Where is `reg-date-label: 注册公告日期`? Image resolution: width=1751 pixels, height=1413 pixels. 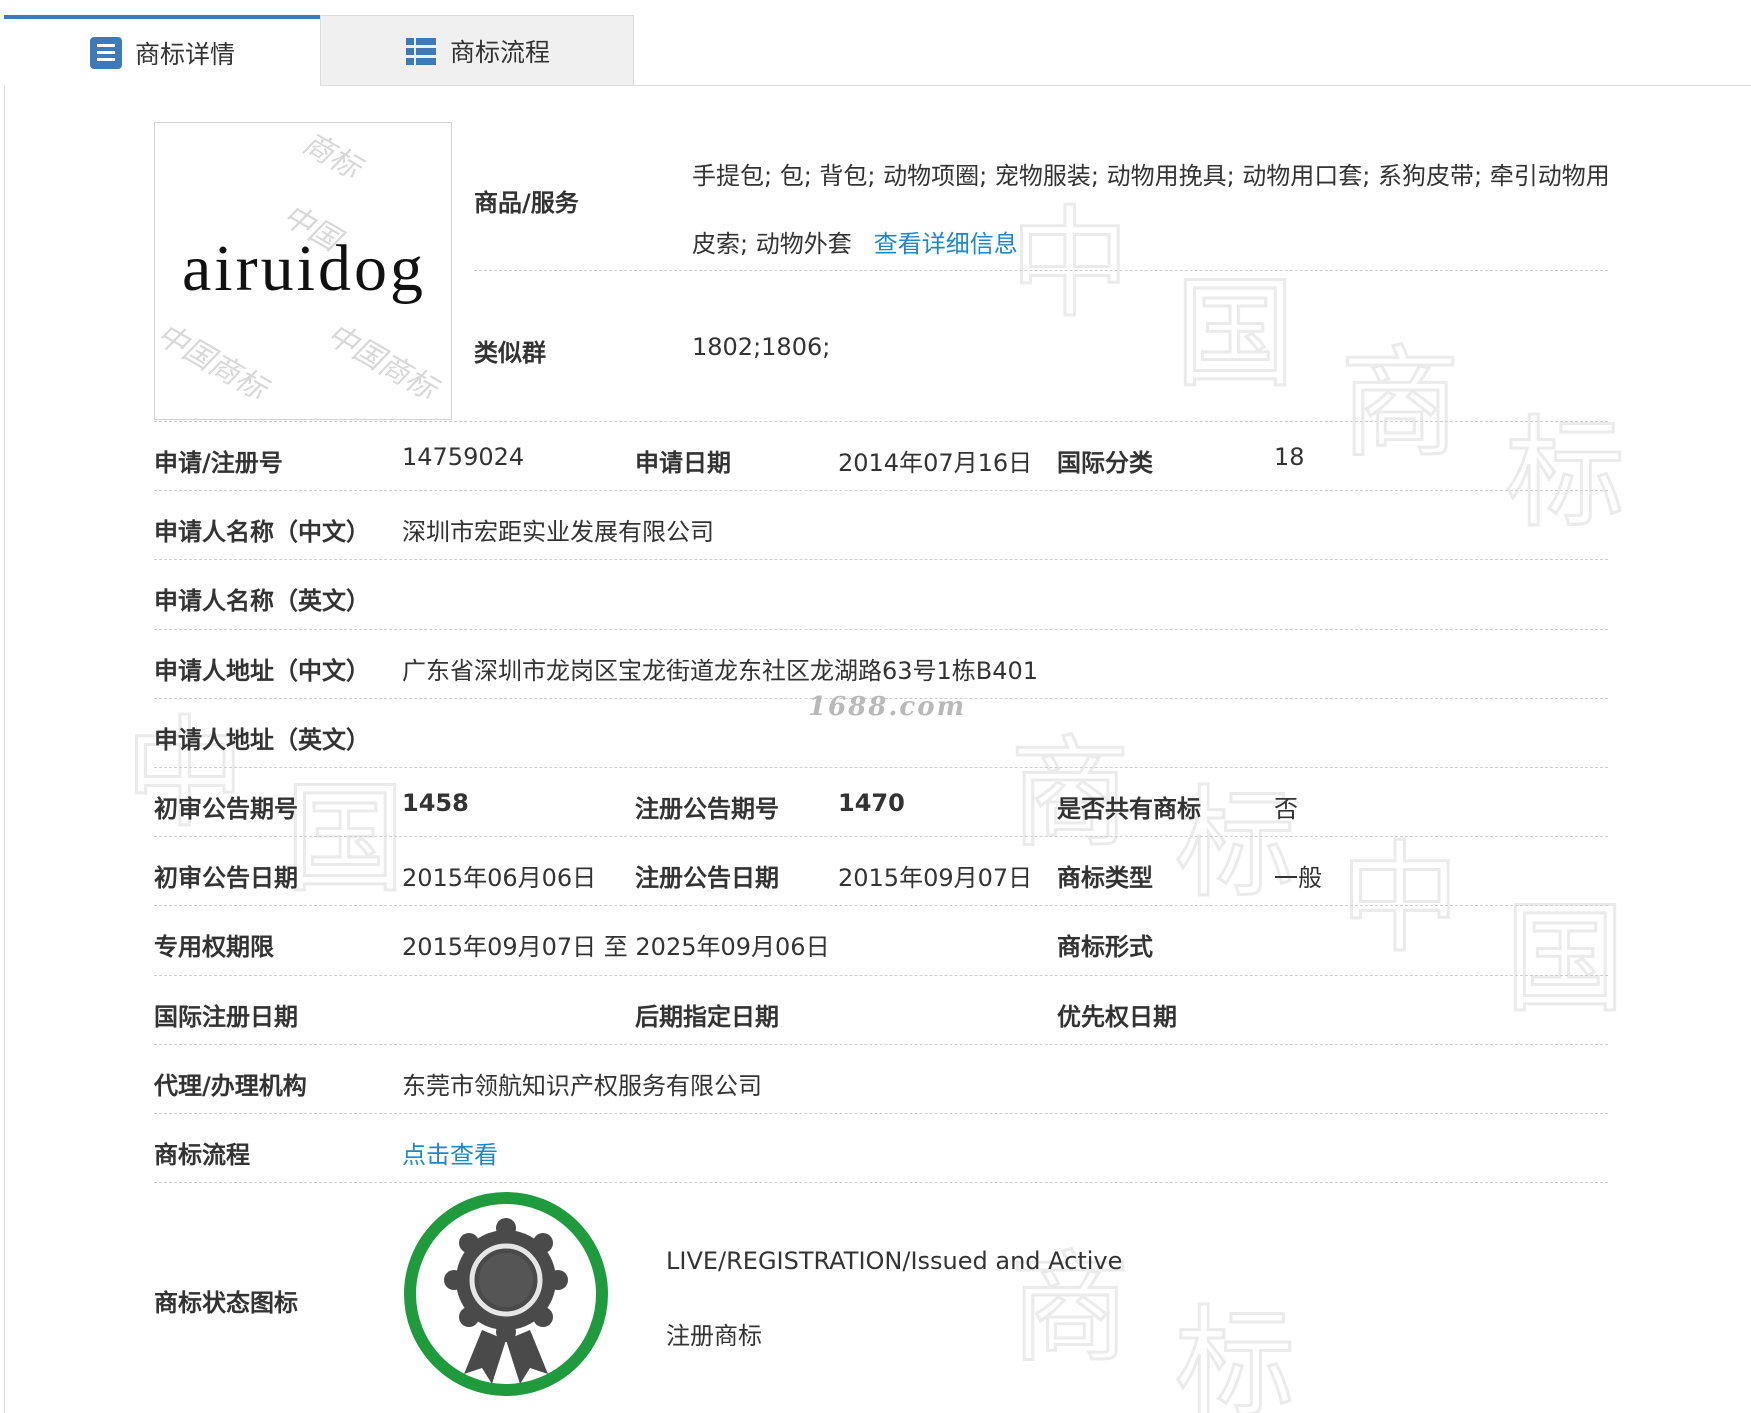
reg-date-label: 注册公告日期 is located at coordinates (707, 878).